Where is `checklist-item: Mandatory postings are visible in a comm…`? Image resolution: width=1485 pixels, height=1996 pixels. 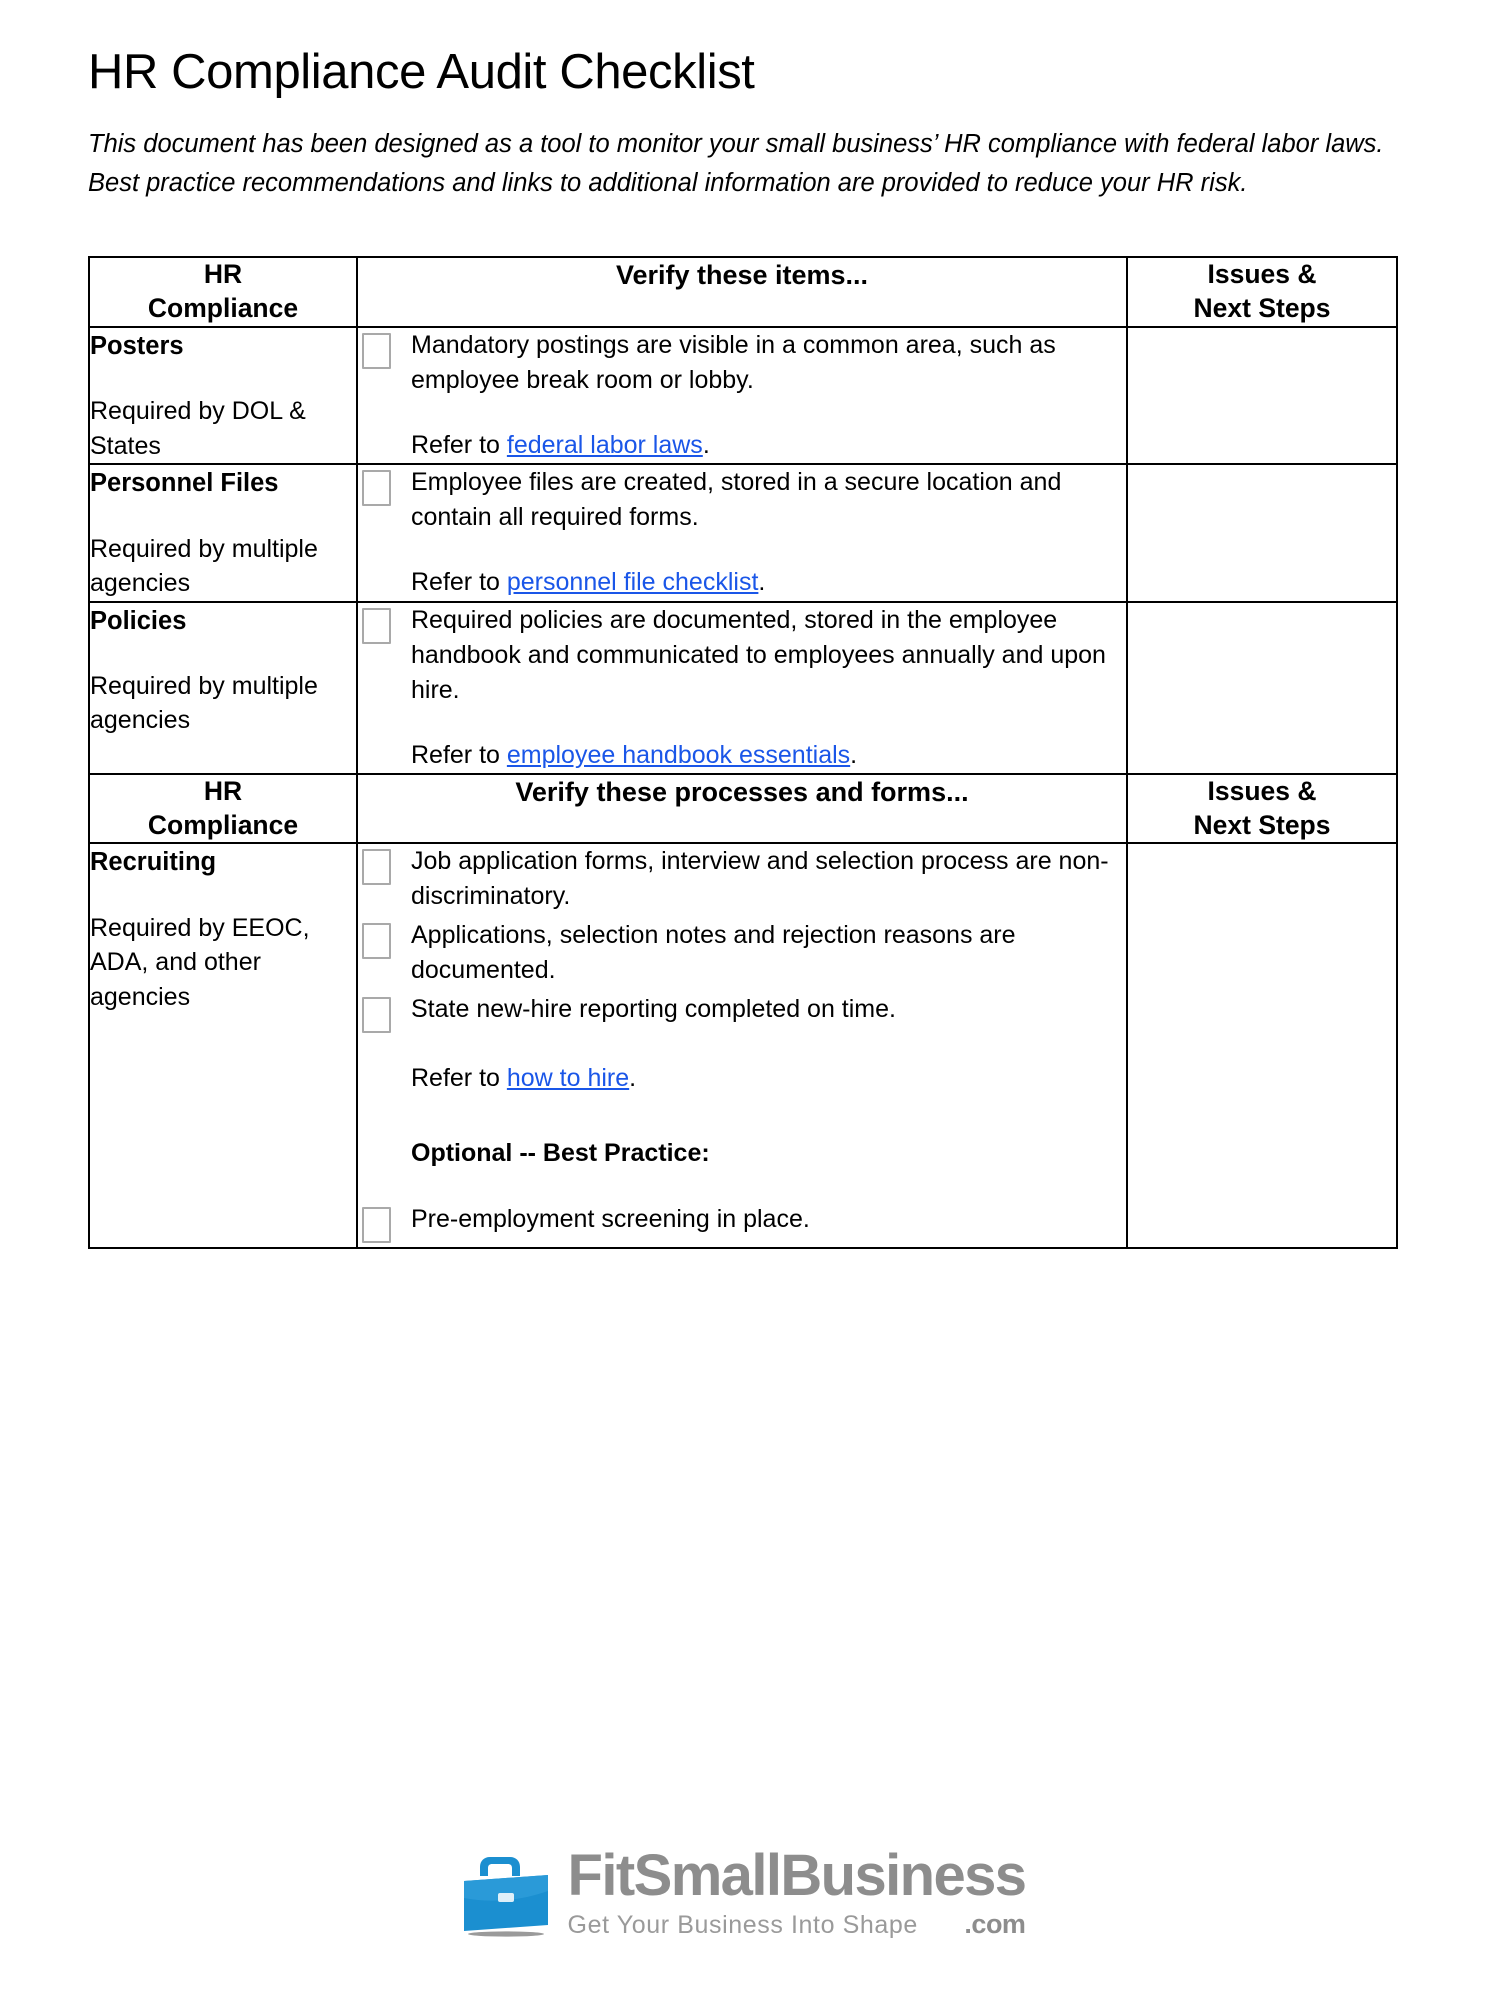
checklist-item: Mandatory postings are visible in a comm… is located at coordinates (742, 363).